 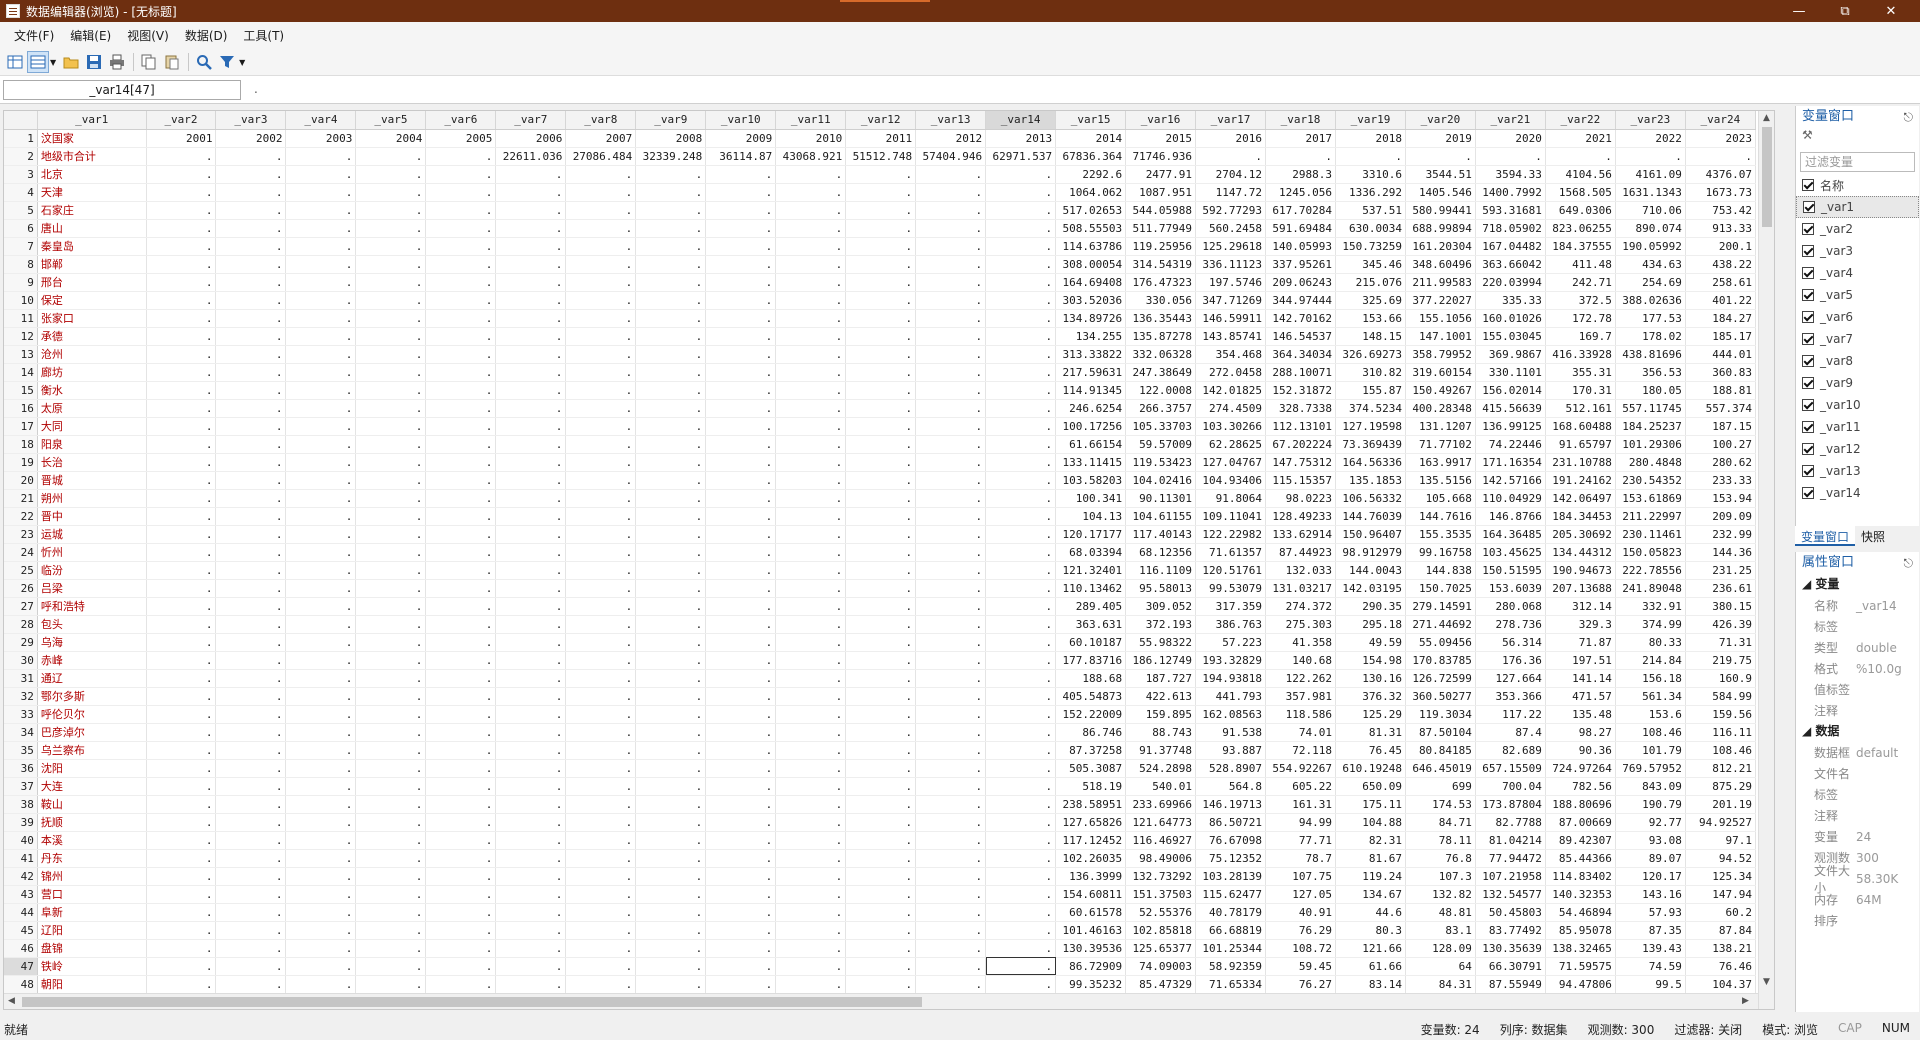 I want to click on grid-cell: 石家庄, so click(x=92, y=210).